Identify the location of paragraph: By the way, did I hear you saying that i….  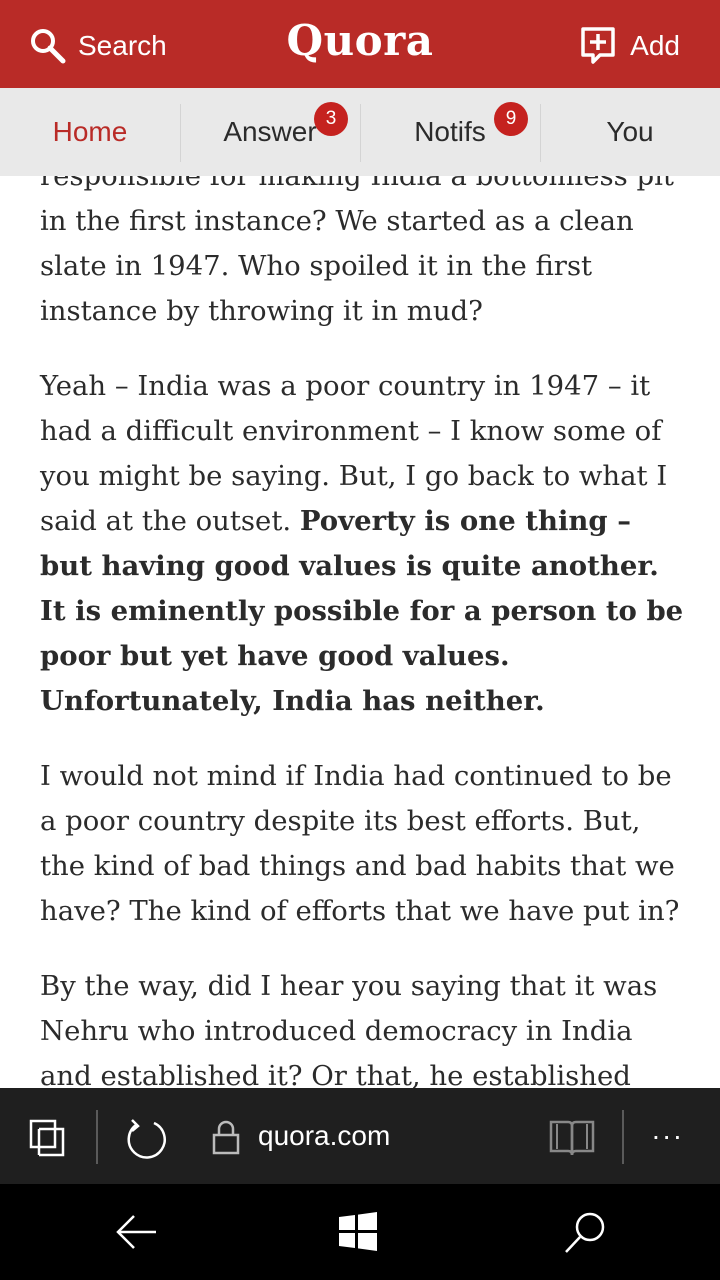
(349, 1029).